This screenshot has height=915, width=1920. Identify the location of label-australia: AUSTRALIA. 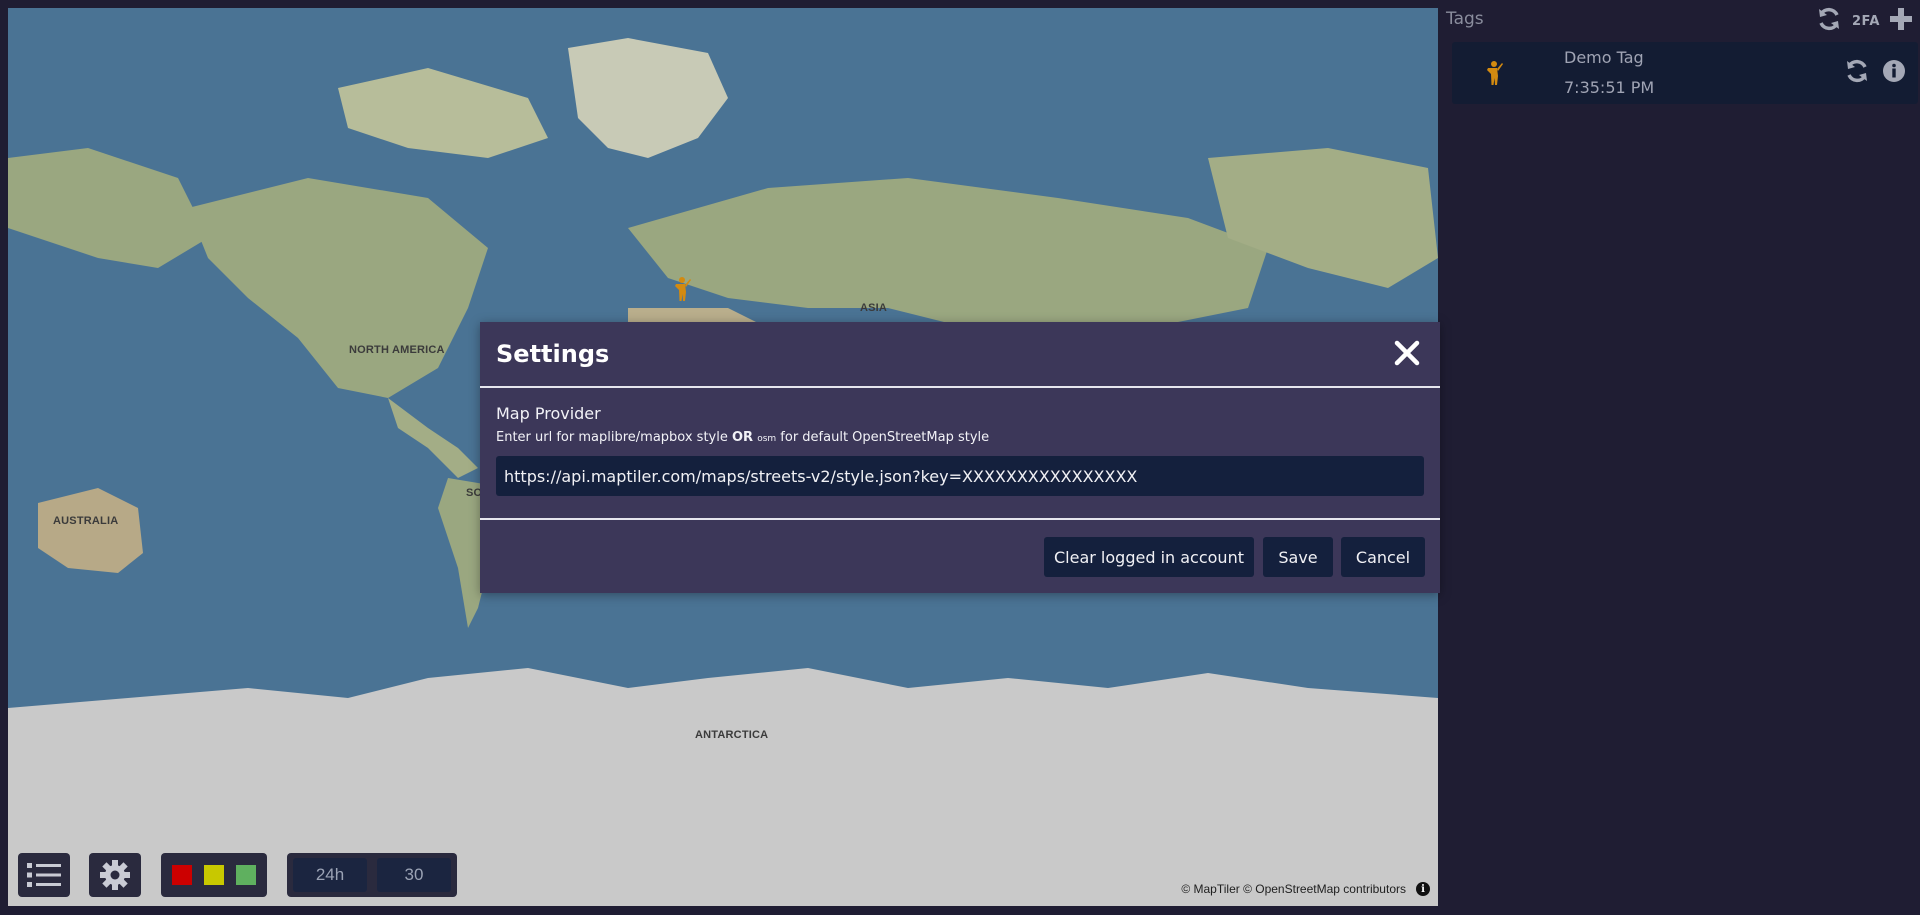
(86, 521).